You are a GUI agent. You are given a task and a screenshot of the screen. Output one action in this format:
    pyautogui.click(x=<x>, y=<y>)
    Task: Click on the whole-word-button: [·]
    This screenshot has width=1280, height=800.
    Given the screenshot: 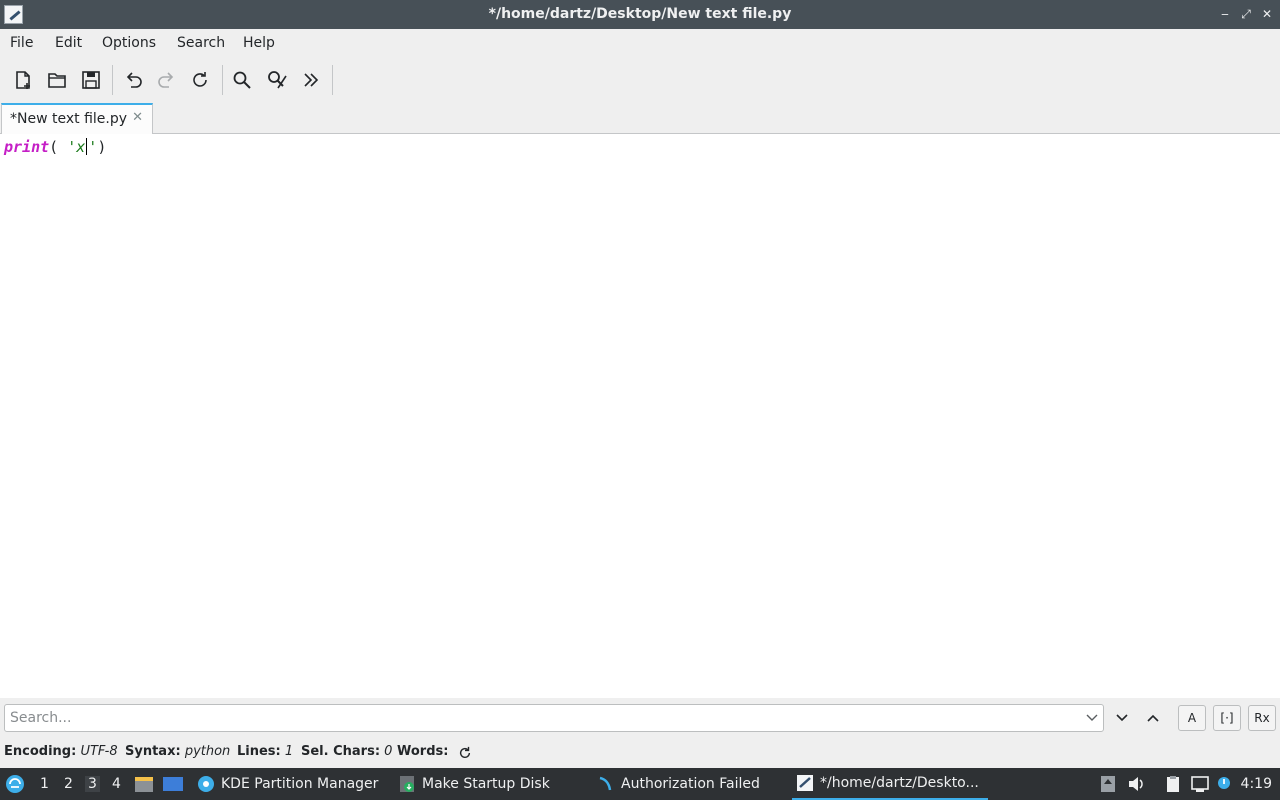 What is the action you would take?
    pyautogui.click(x=1227, y=718)
    